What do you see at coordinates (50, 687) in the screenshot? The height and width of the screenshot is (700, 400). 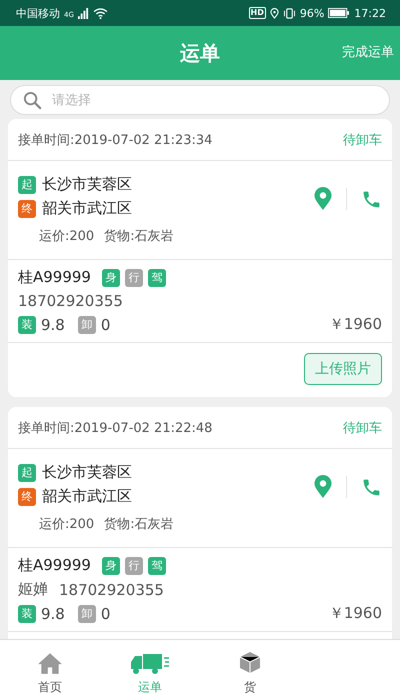 I see `tab-label: 首页` at bounding box center [50, 687].